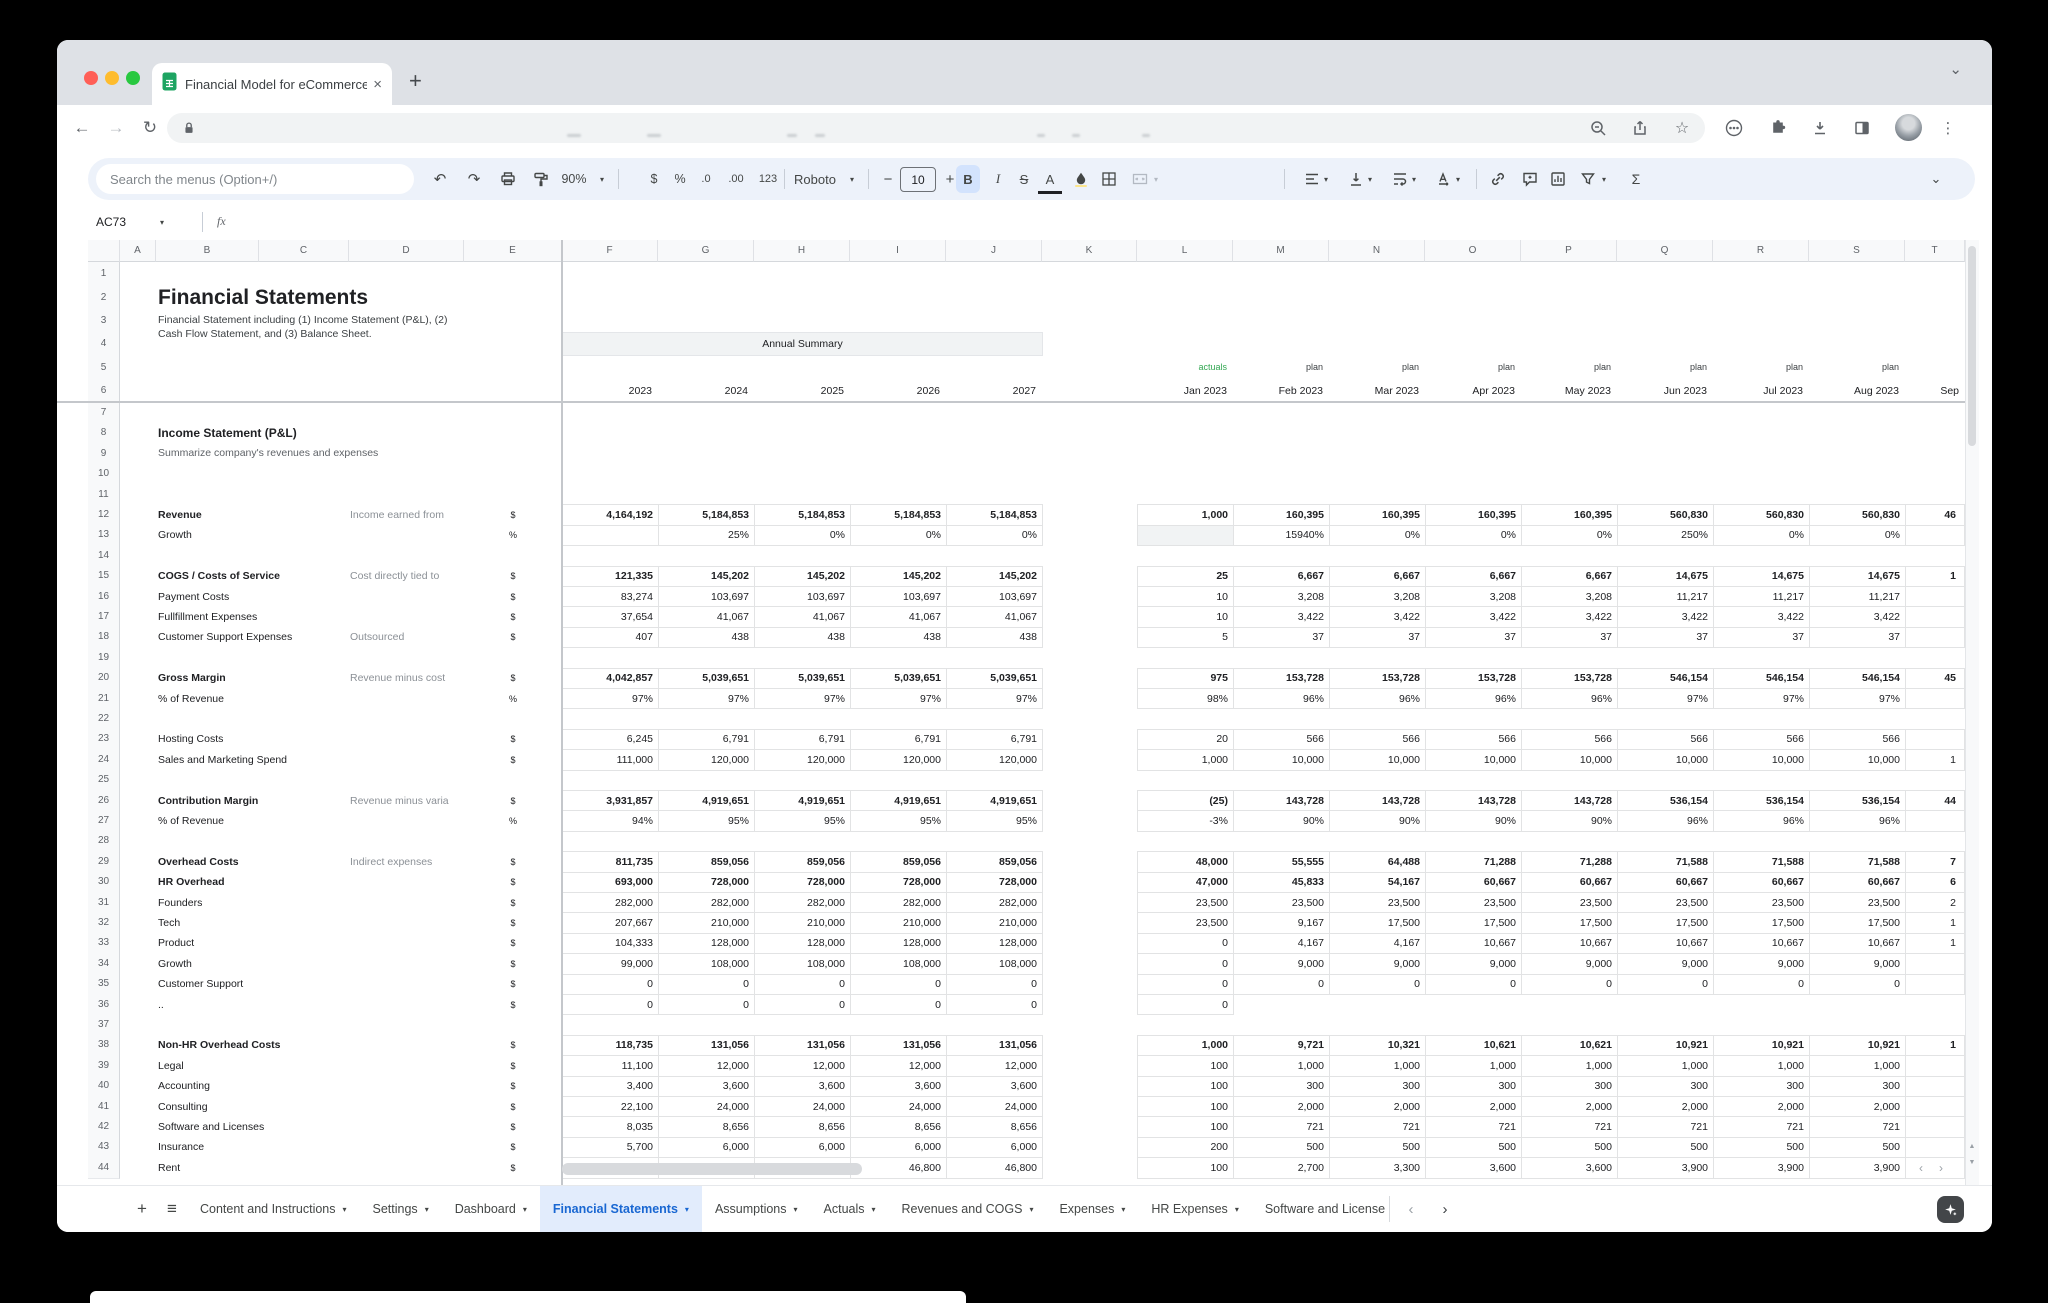 The image size is (2048, 1303). I want to click on row-label: Customer Support Expenses, so click(252, 637).